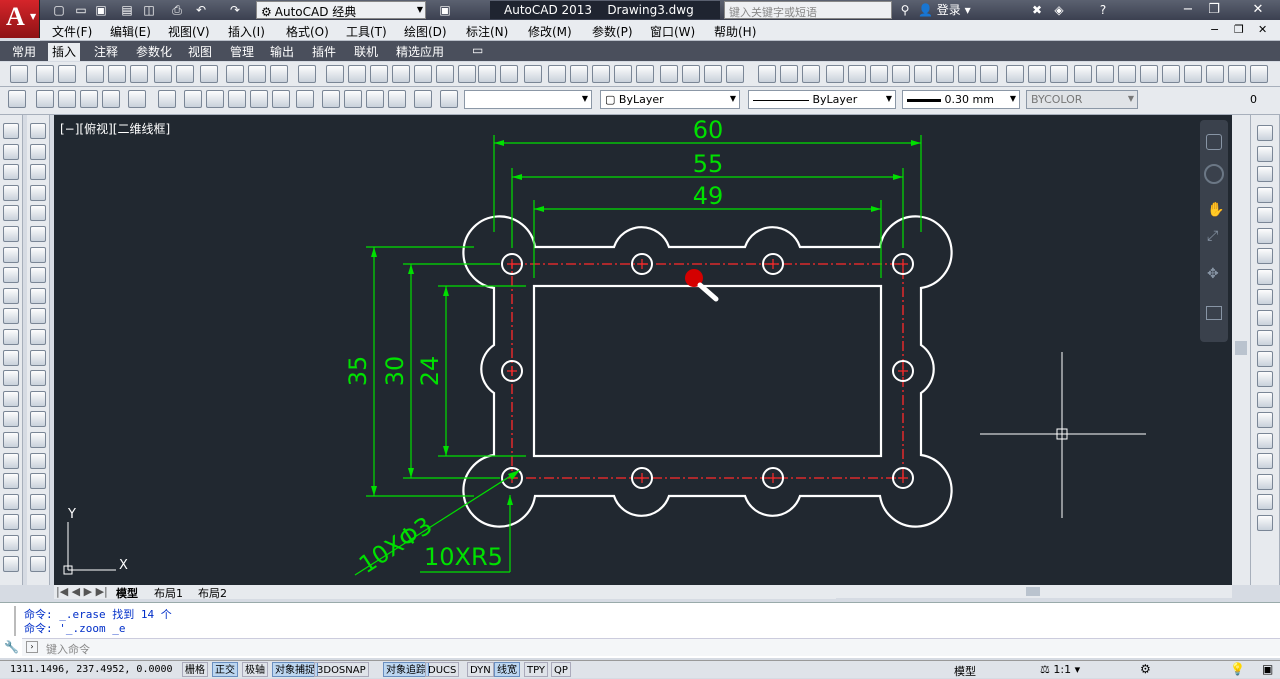 Image resolution: width=1280 pixels, height=679 pixels. What do you see at coordinates (612, 31) in the screenshot?
I see `menu-parametric: 参数(P)` at bounding box center [612, 31].